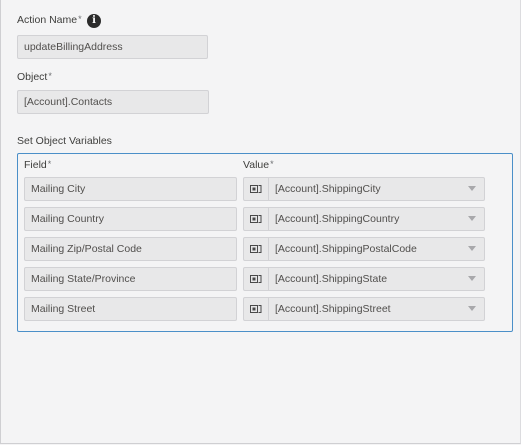 This screenshot has width=521, height=445. I want to click on field-input-mailing-state: Mailing State/Province, so click(130, 279).